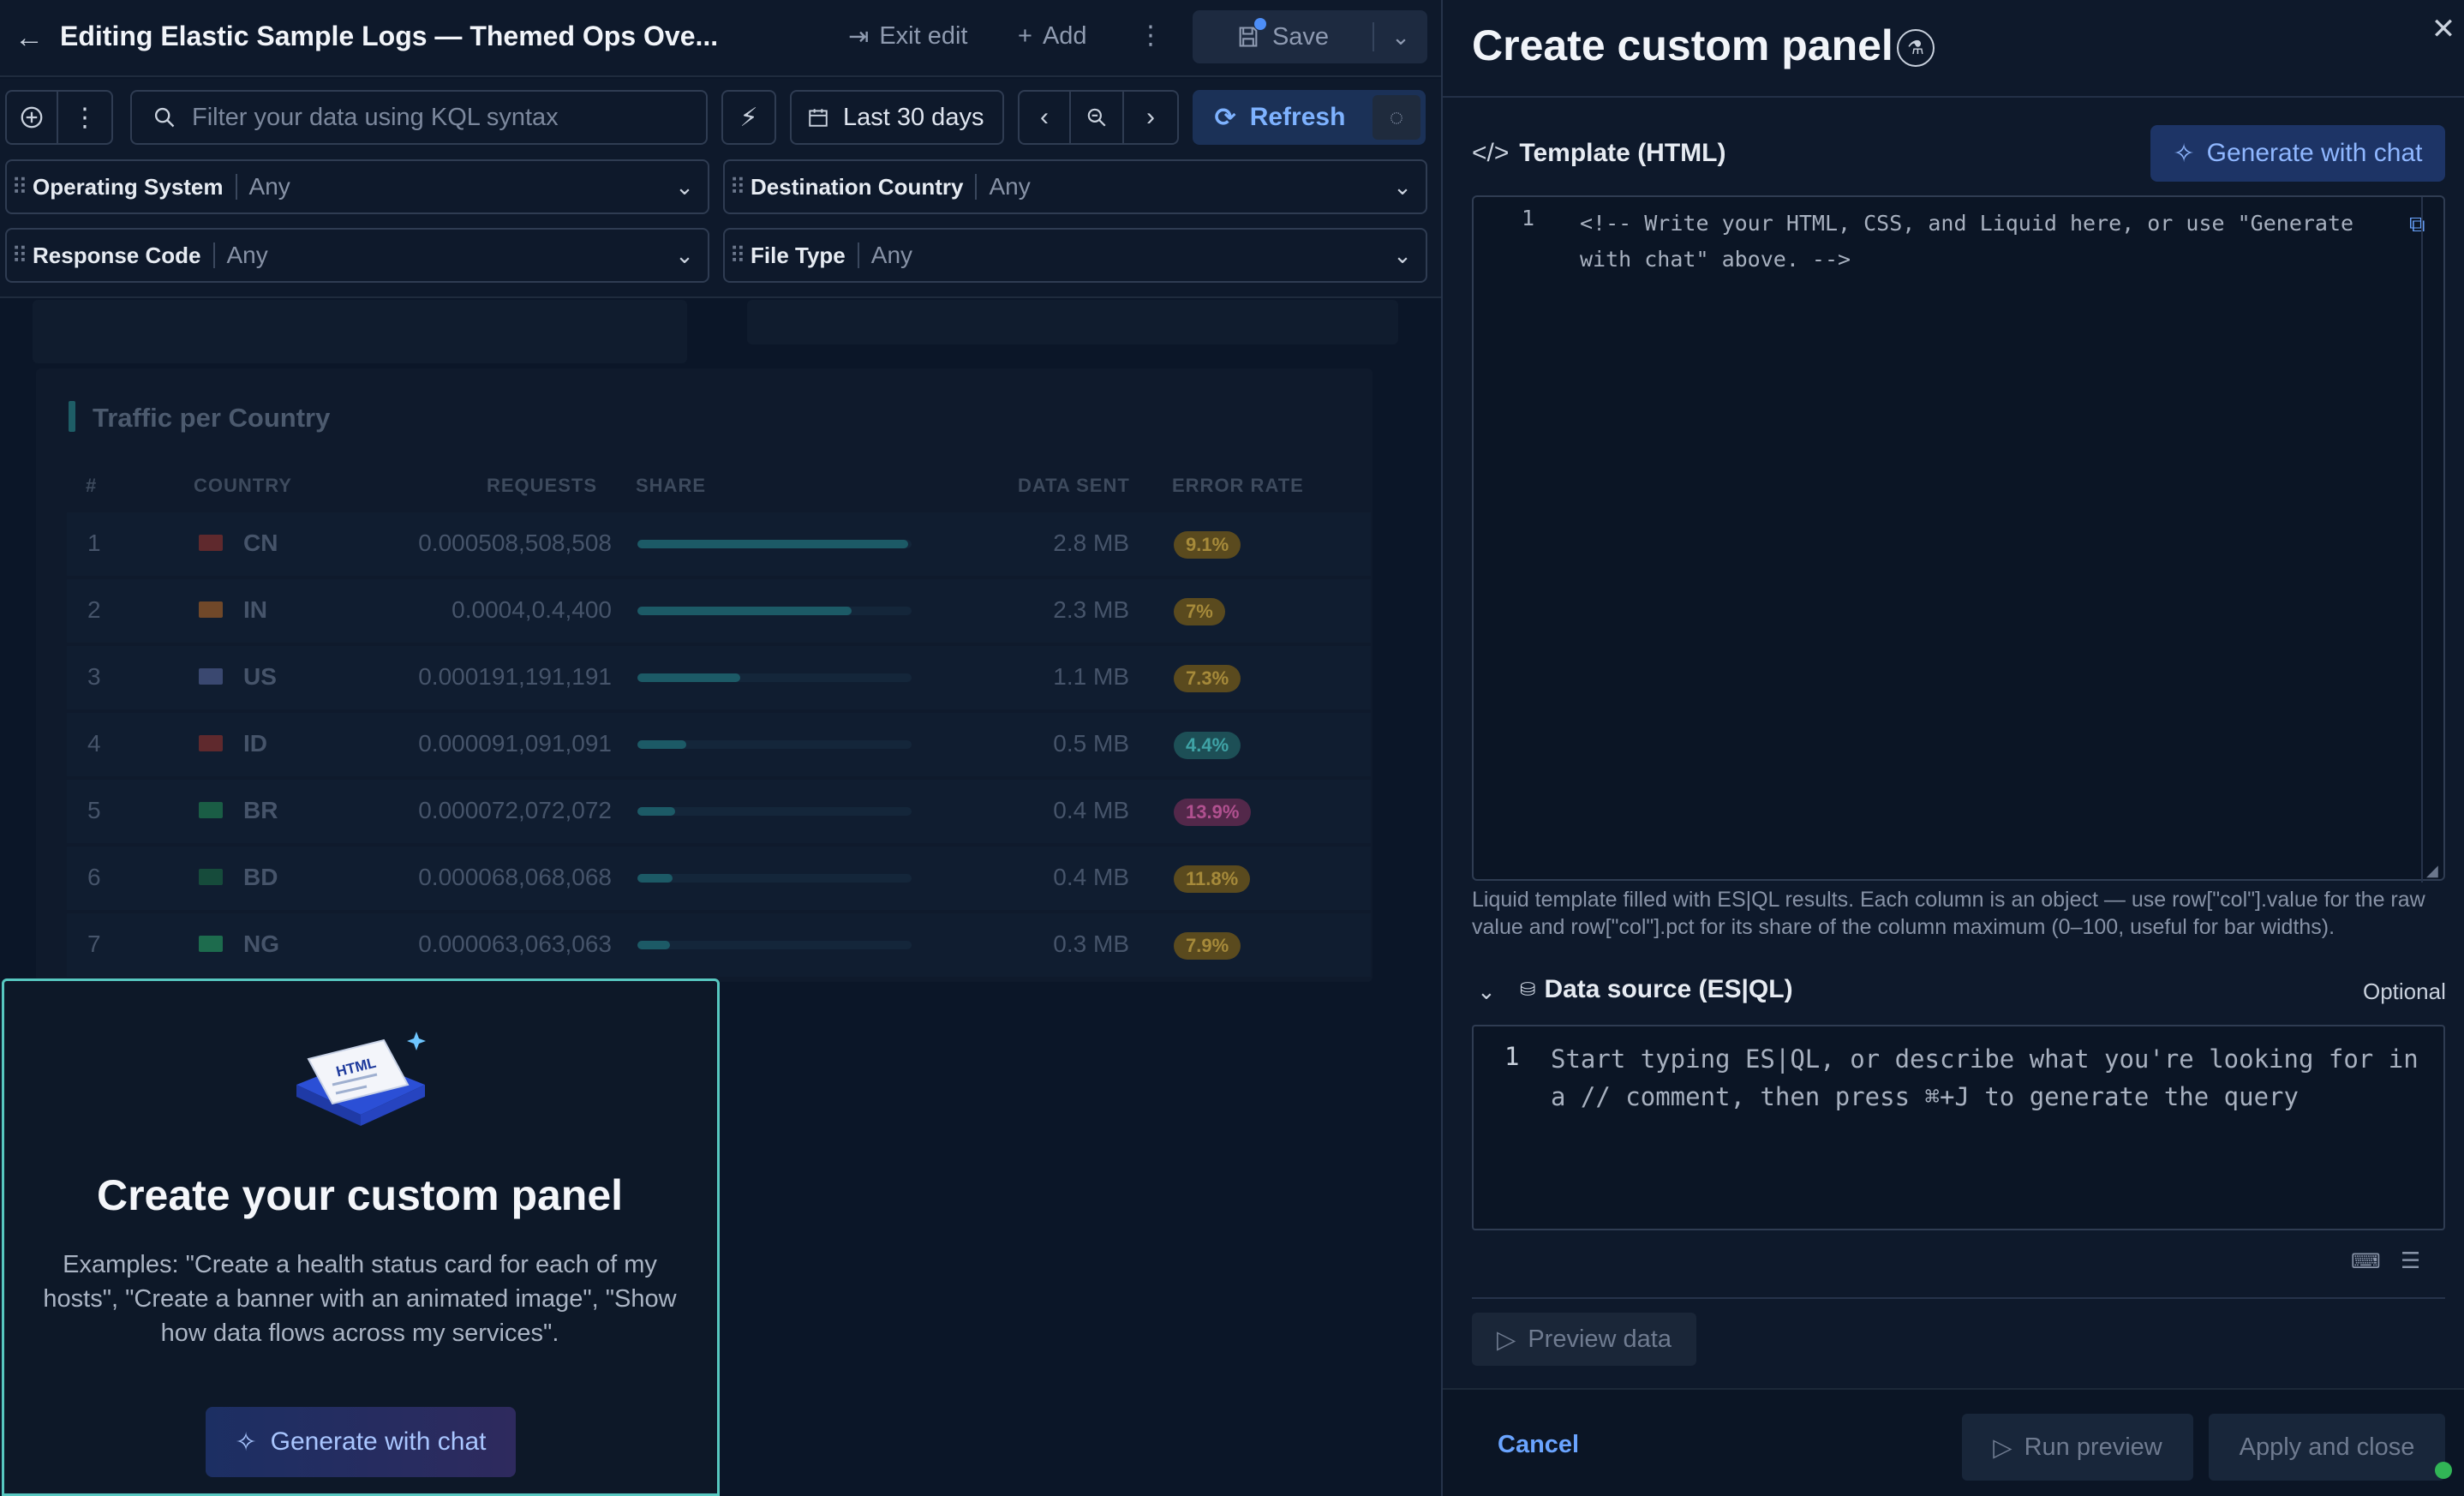 The width and height of the screenshot is (2464, 1496). Describe the element at coordinates (1207, 946) in the screenshot. I see `error-rate-badge: 7.9%` at that location.